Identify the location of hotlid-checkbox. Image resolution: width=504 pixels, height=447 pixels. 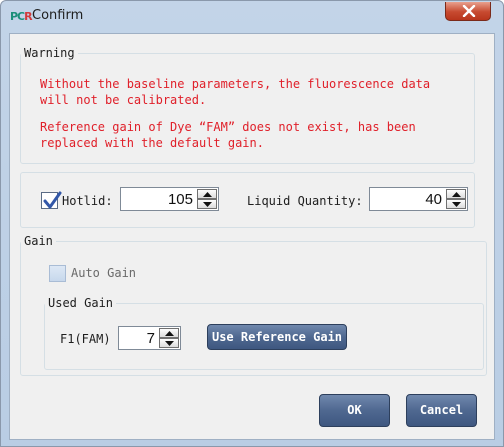
(51, 200).